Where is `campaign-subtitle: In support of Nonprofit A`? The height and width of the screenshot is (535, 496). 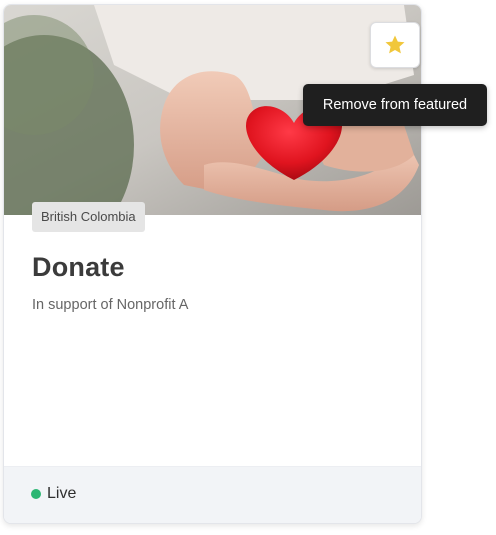
campaign-subtitle: In support of Nonprofit A is located at coordinates (110, 305).